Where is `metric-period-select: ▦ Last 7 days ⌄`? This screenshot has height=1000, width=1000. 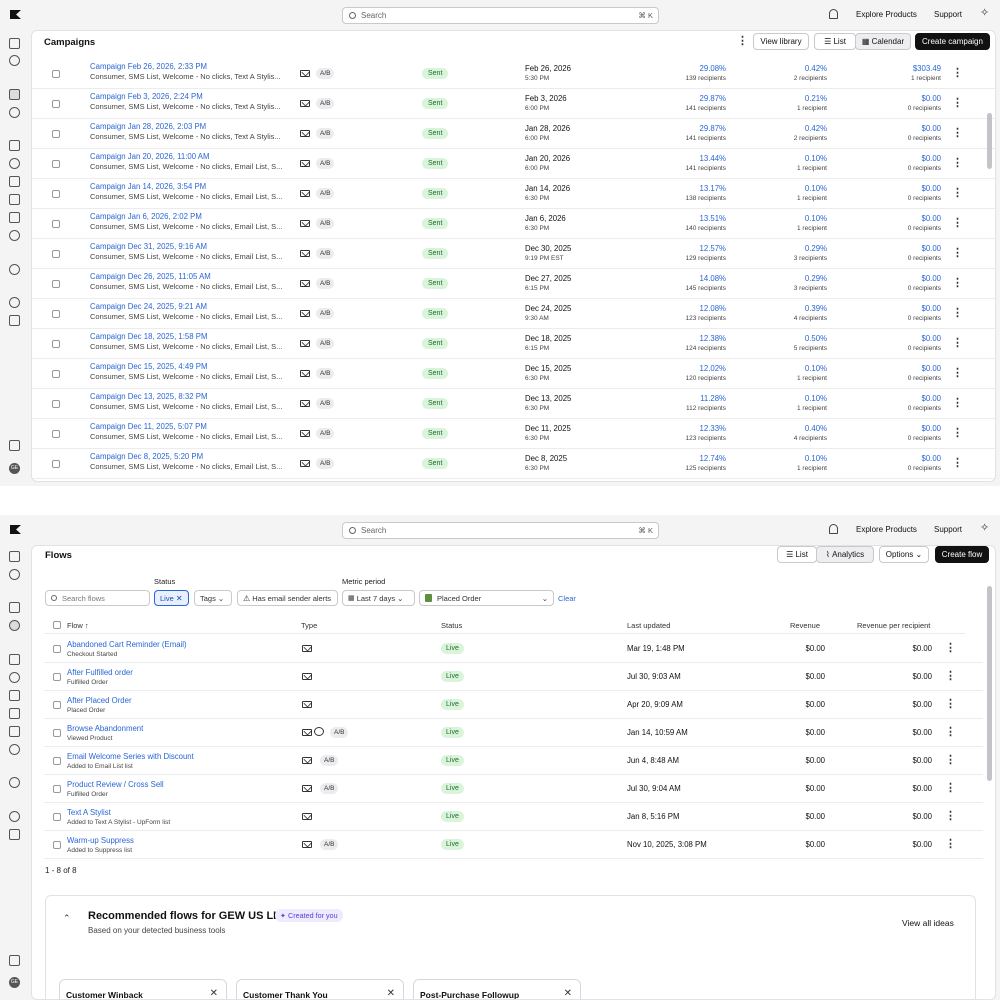
metric-period-select: ▦ Last 7 days ⌄ is located at coordinates (378, 598).